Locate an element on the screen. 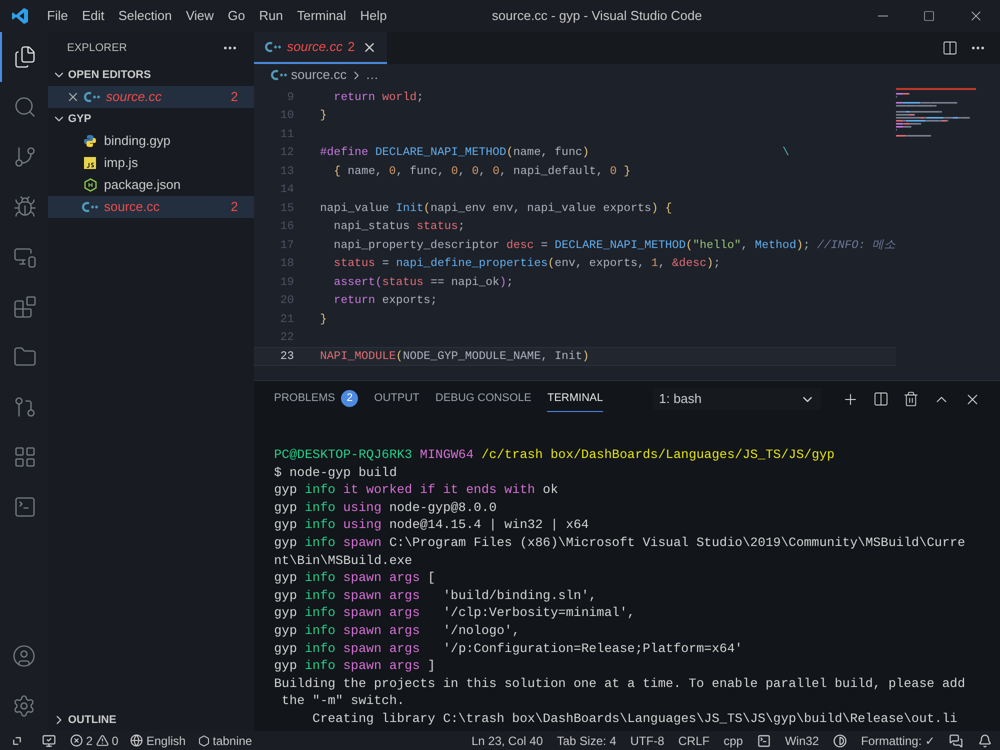 The height and width of the screenshot is (750, 1000). panel-tab: TERMINAL is located at coordinates (575, 399).